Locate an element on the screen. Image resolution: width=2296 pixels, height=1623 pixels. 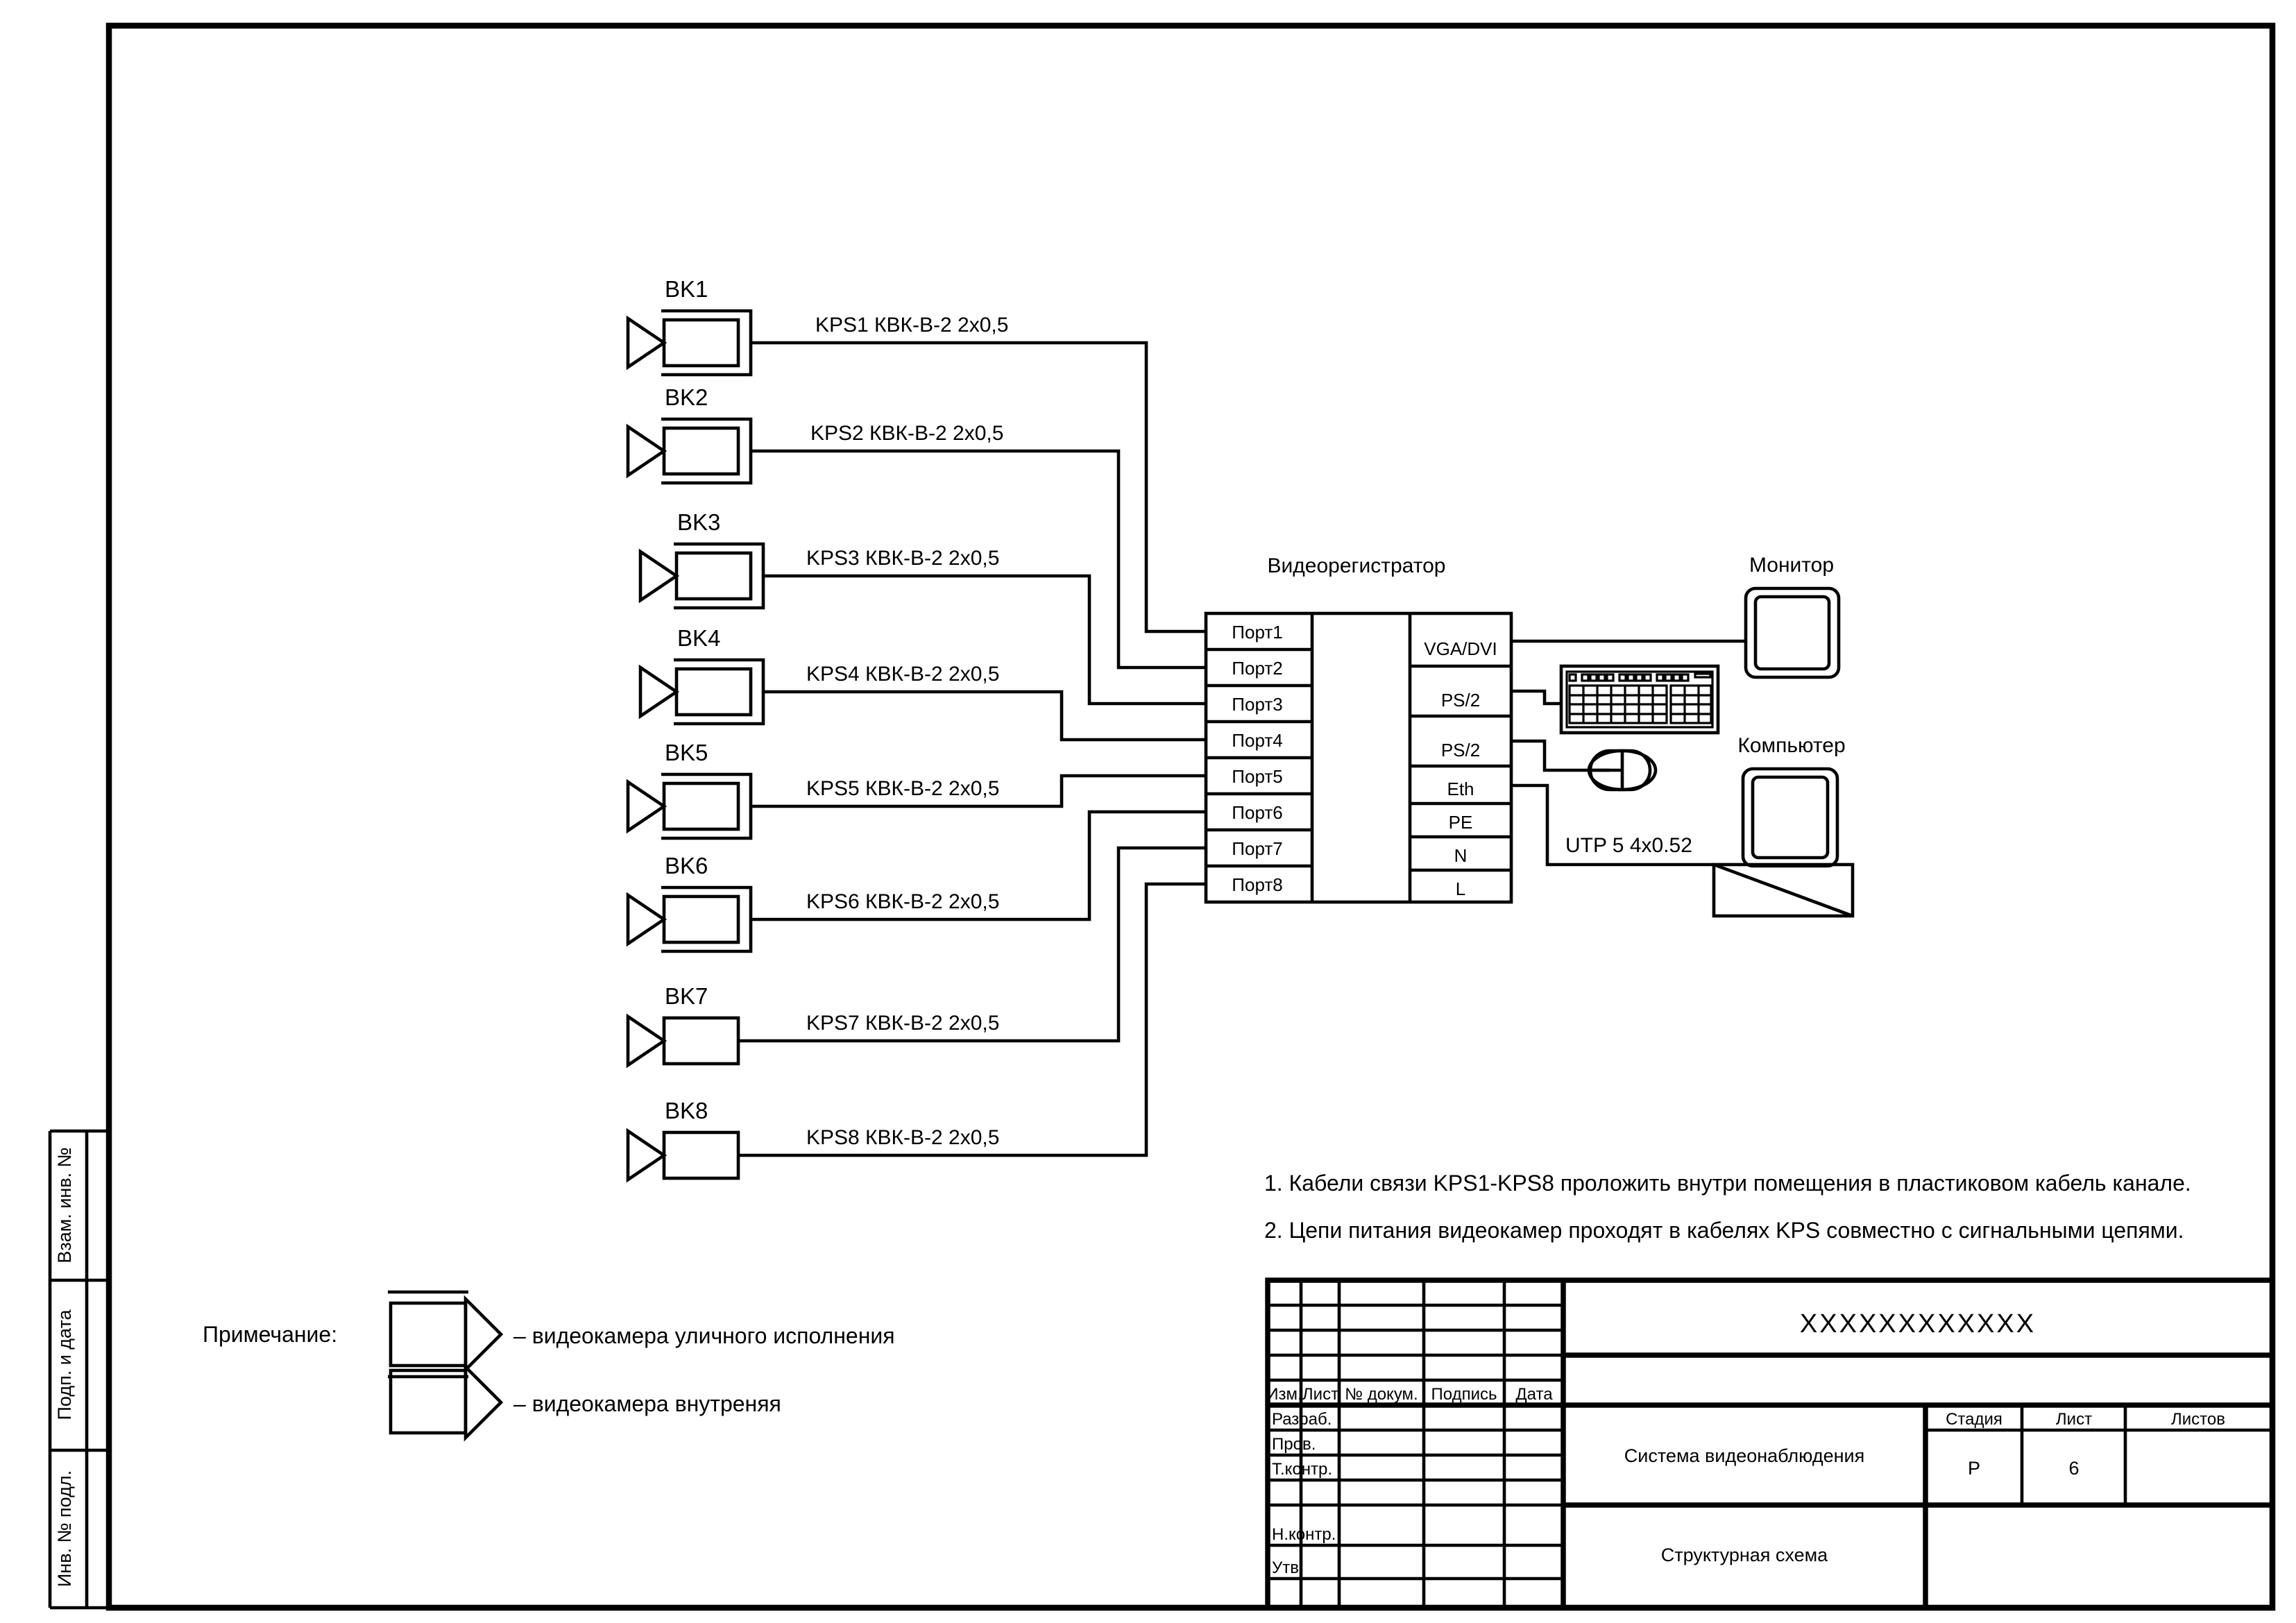
legend-title: Примечание: is located at coordinates (270, 1334).